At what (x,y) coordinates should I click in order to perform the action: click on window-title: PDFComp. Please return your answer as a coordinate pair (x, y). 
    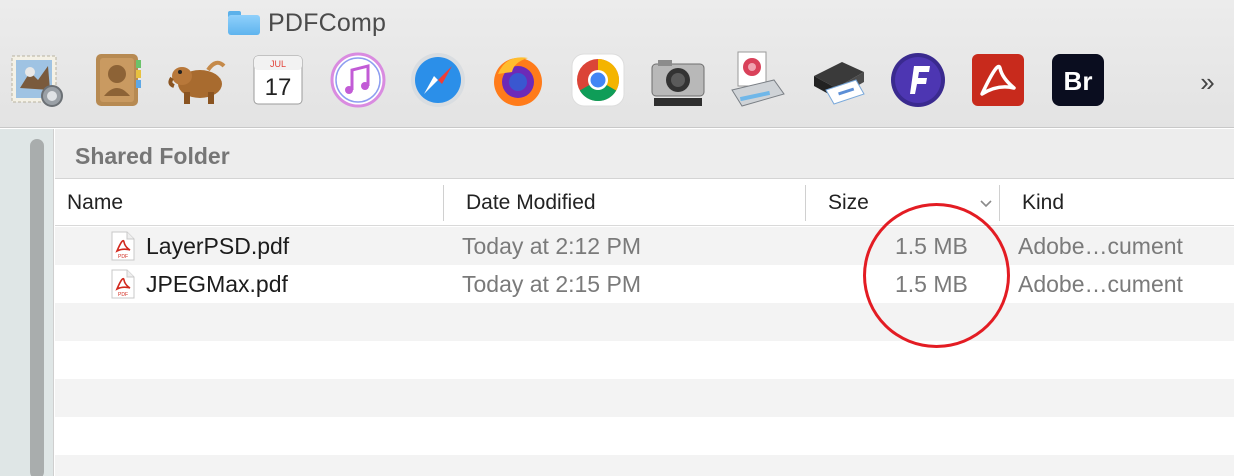
    Looking at the image, I should click on (307, 23).